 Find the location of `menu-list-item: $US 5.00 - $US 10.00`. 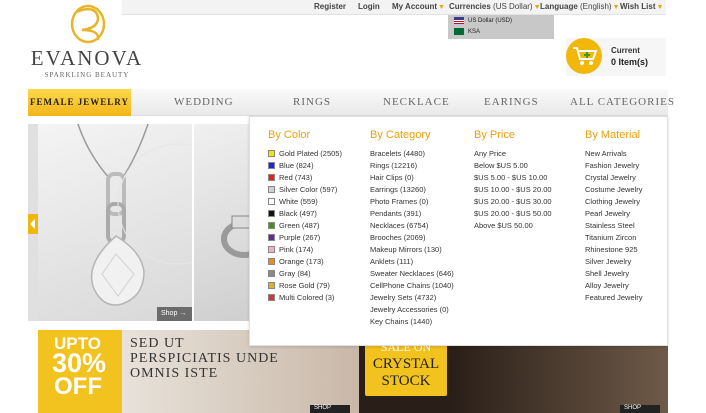

menu-list-item: $US 5.00 - $US 10.00 is located at coordinates (513, 178).